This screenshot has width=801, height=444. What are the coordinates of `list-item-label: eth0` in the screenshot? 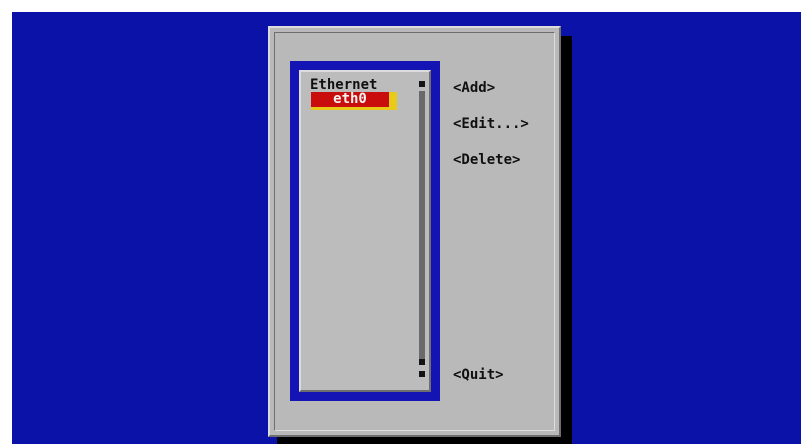 It's located at (350, 99).